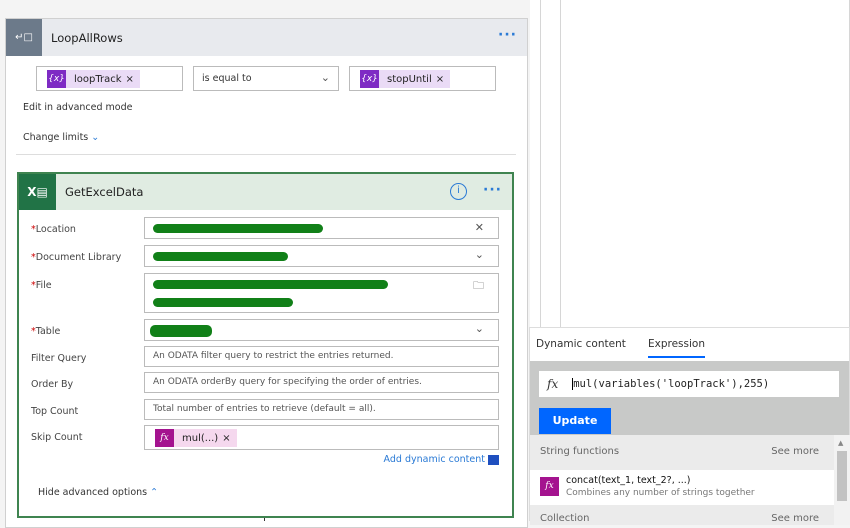  I want to click on filter-query-label: Filter Query, so click(59, 358).